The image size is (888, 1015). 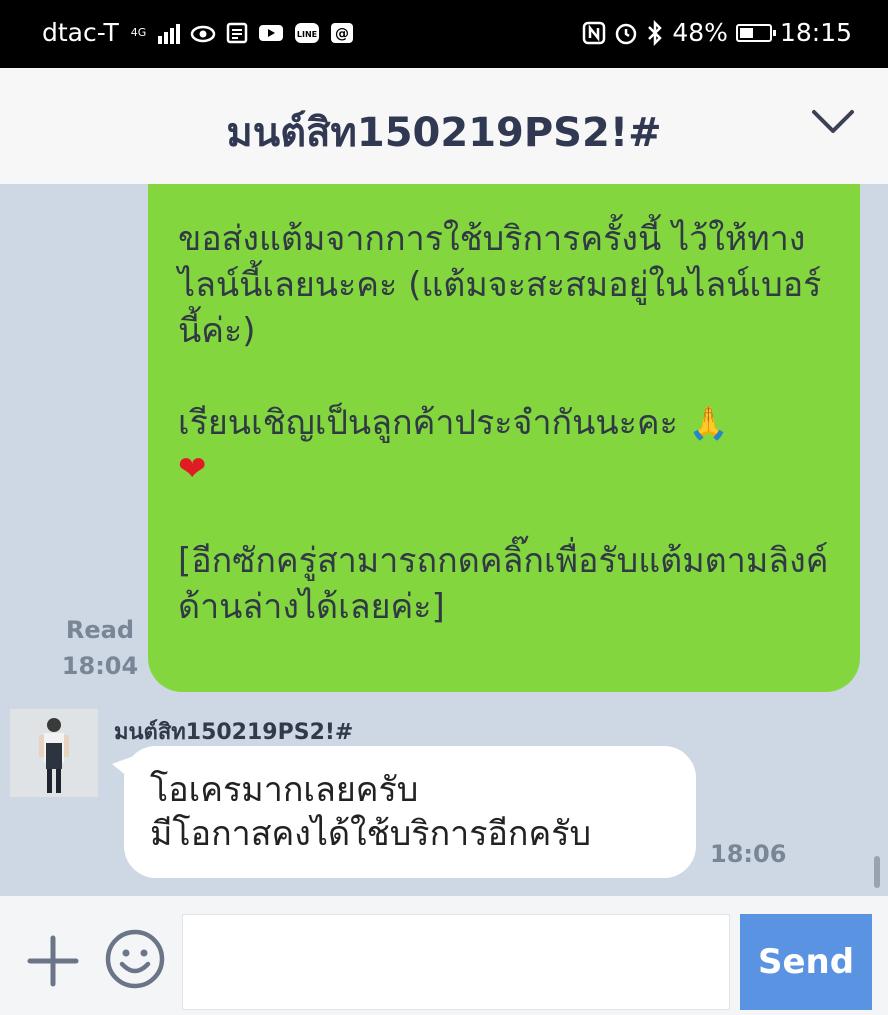 I want to click on chat-title: มนต์สิท150219PS2!#, so click(x=444, y=133).